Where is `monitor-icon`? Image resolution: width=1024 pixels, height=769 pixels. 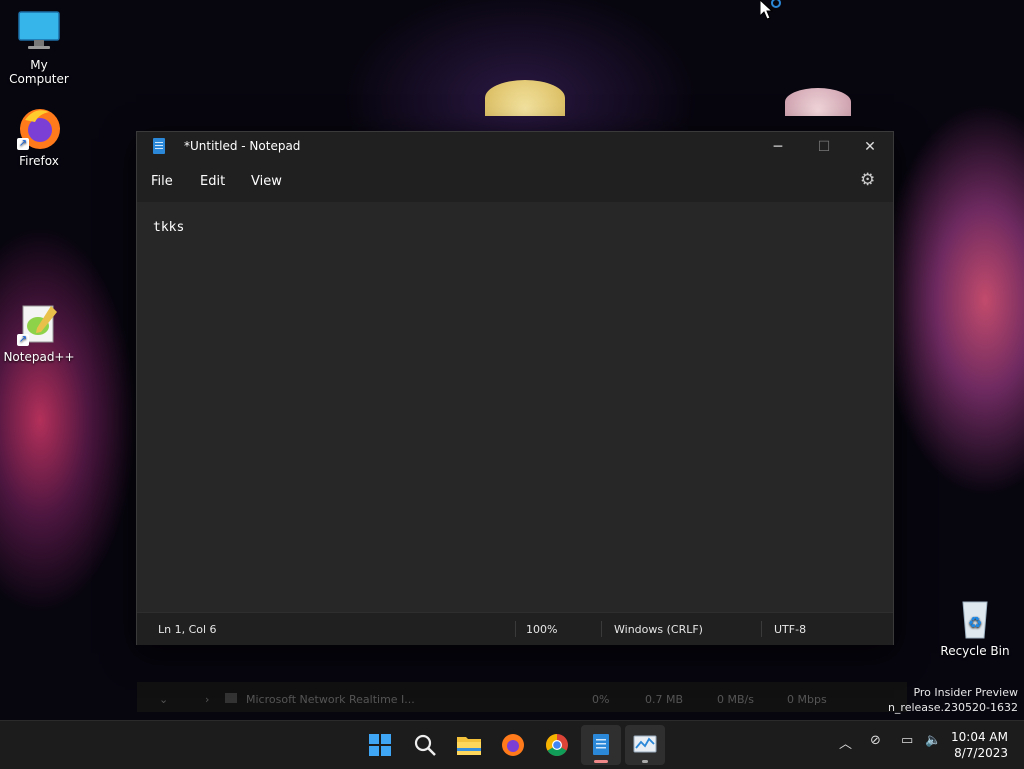
monitor-icon is located at coordinates (39, 32).